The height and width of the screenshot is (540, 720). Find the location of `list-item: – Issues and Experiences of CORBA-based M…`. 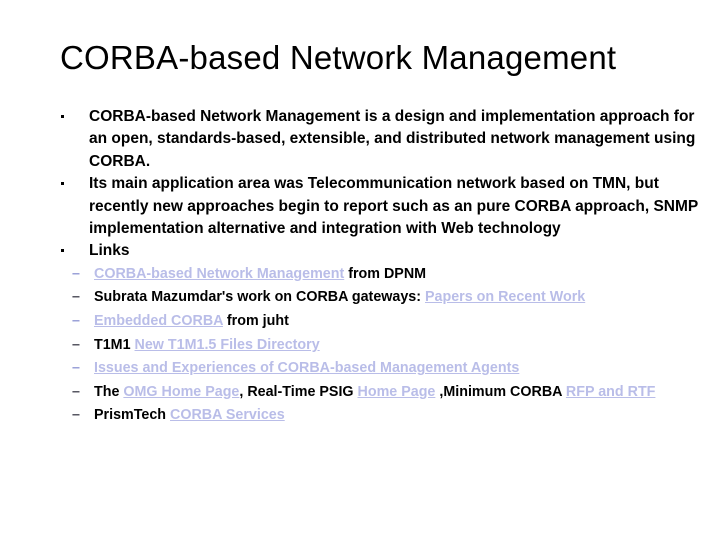

list-item: – Issues and Experiences of CORBA-based M… is located at coordinates (381, 369).